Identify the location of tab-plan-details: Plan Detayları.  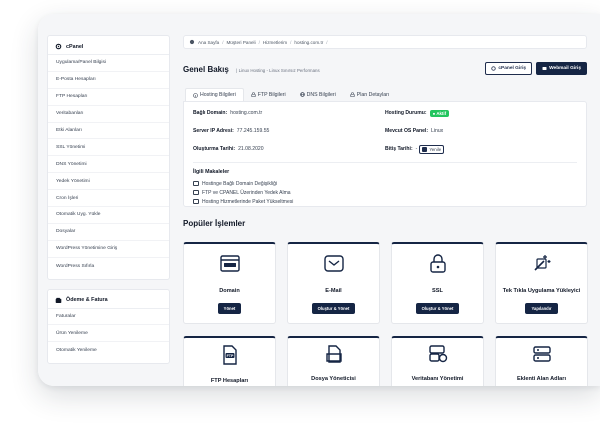
(370, 94).